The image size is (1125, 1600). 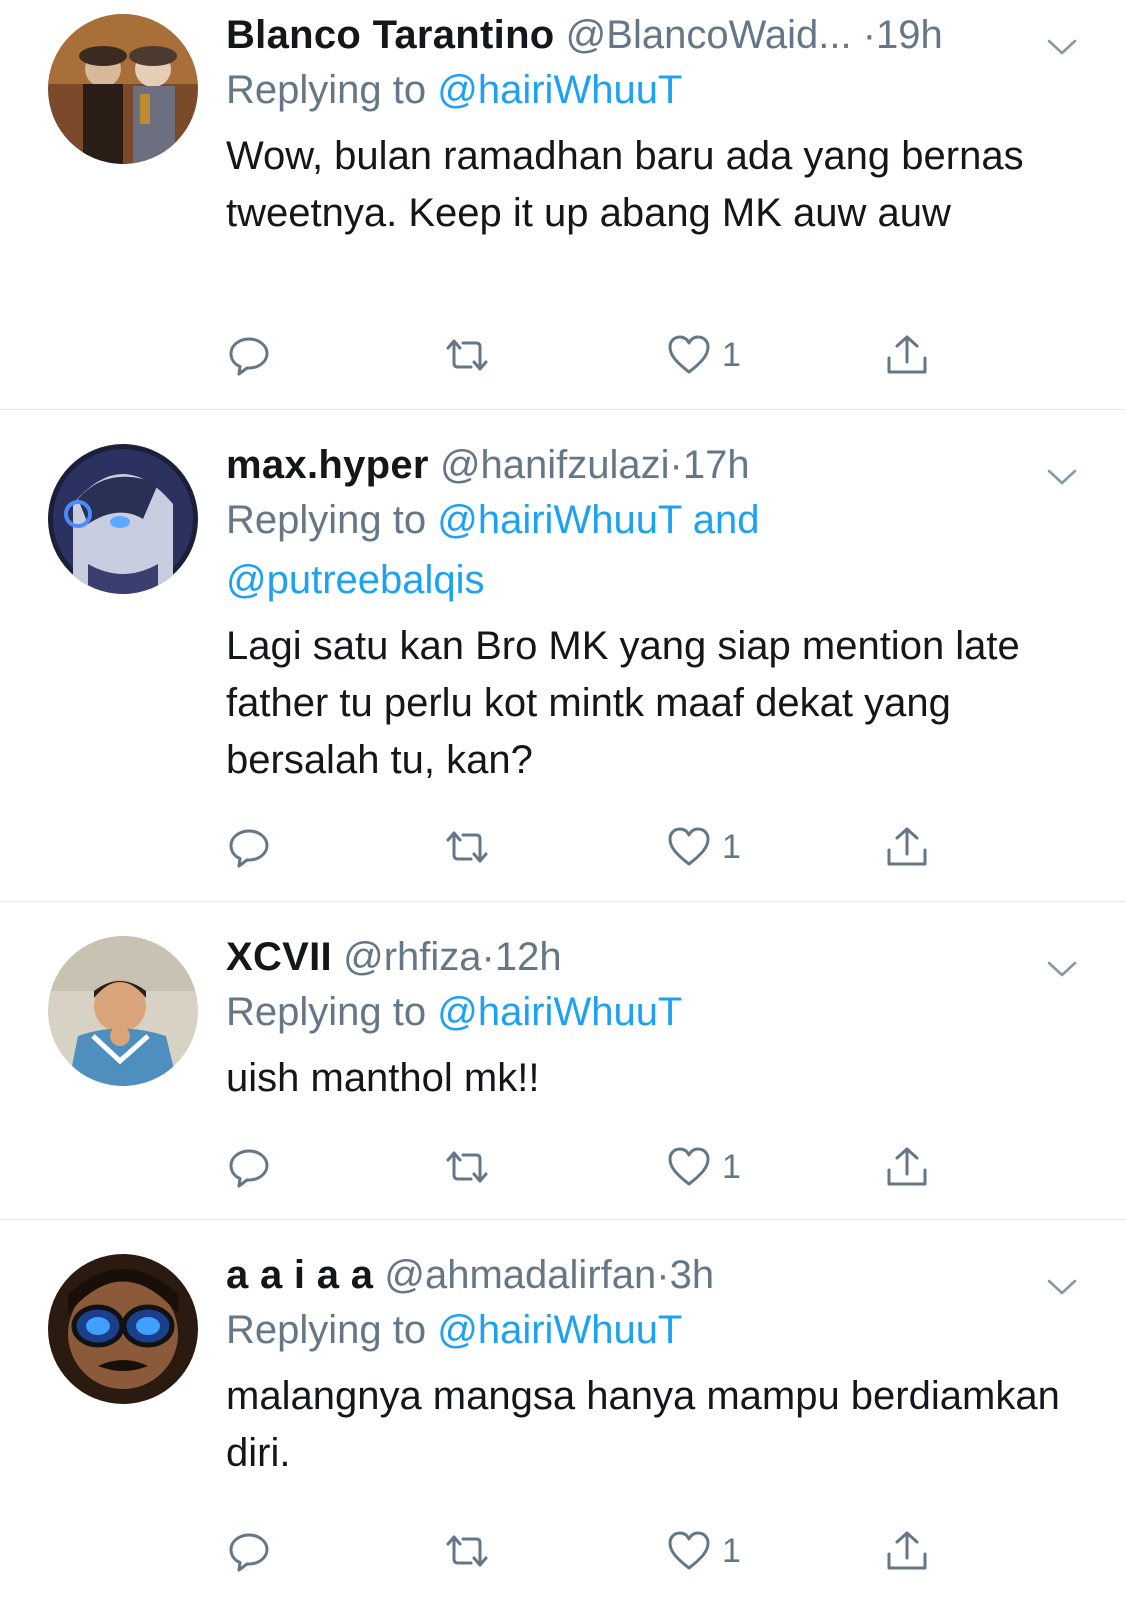 I want to click on mention-joiner: and, so click(x=726, y=520).